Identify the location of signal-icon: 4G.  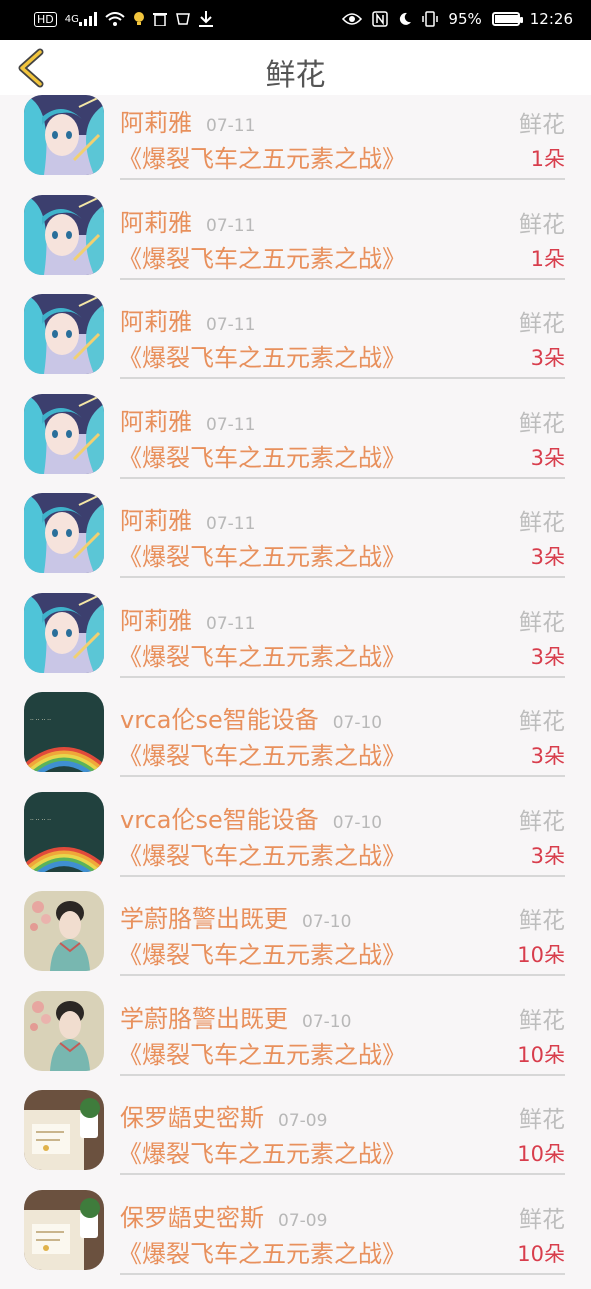
(81, 19).